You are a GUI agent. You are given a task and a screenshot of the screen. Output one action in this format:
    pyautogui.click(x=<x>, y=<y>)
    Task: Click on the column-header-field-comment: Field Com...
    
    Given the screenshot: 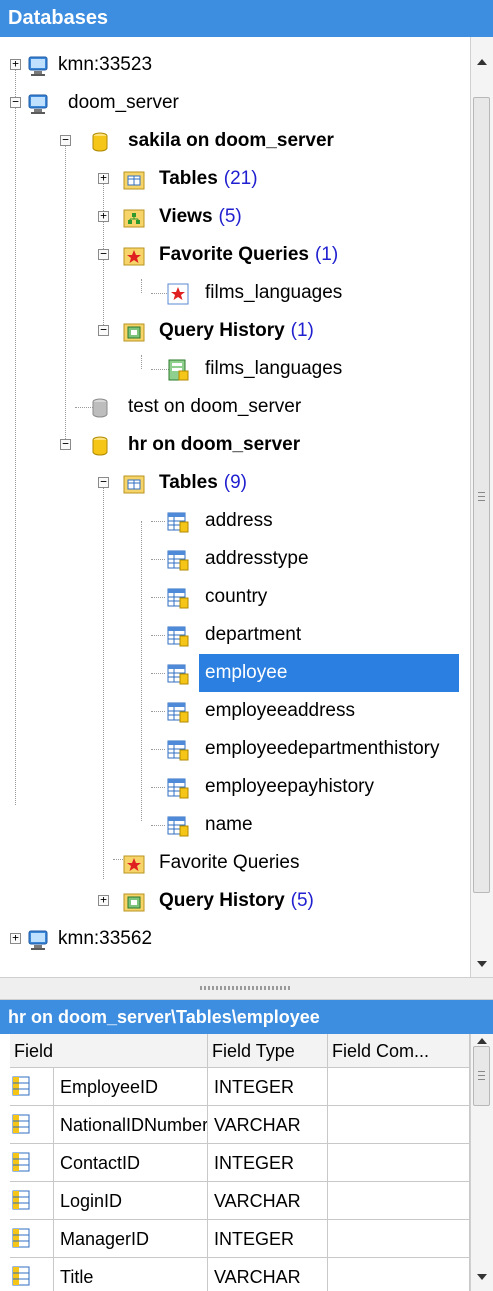 What is the action you would take?
    pyautogui.click(x=399, y=1051)
    